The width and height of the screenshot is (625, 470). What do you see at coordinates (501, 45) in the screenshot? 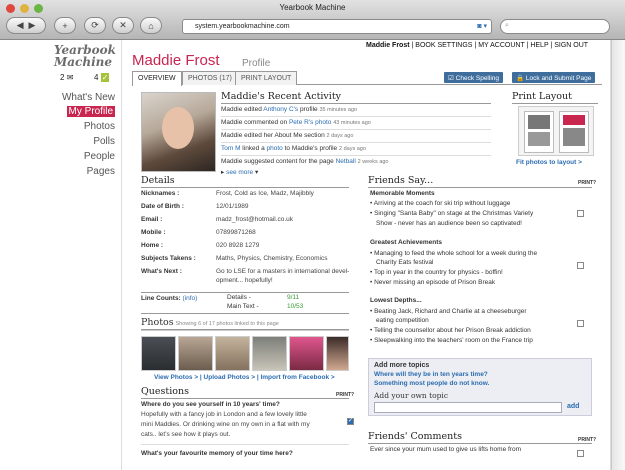
I see `my-account-link: MY ACCOUNT` at bounding box center [501, 45].